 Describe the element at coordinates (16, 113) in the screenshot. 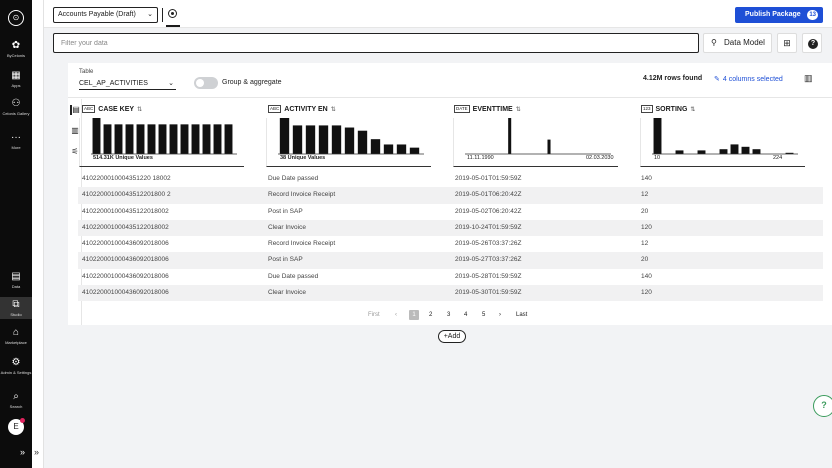

I see `sidebar-item-label: Celonis Gallery` at that location.